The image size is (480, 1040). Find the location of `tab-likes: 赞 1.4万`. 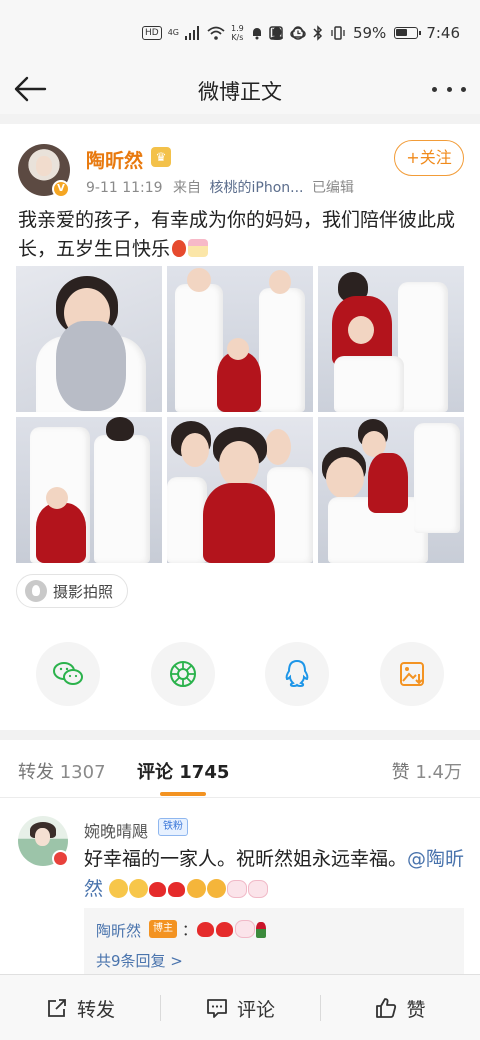

tab-likes: 赞 1.4万 is located at coordinates (427, 771).